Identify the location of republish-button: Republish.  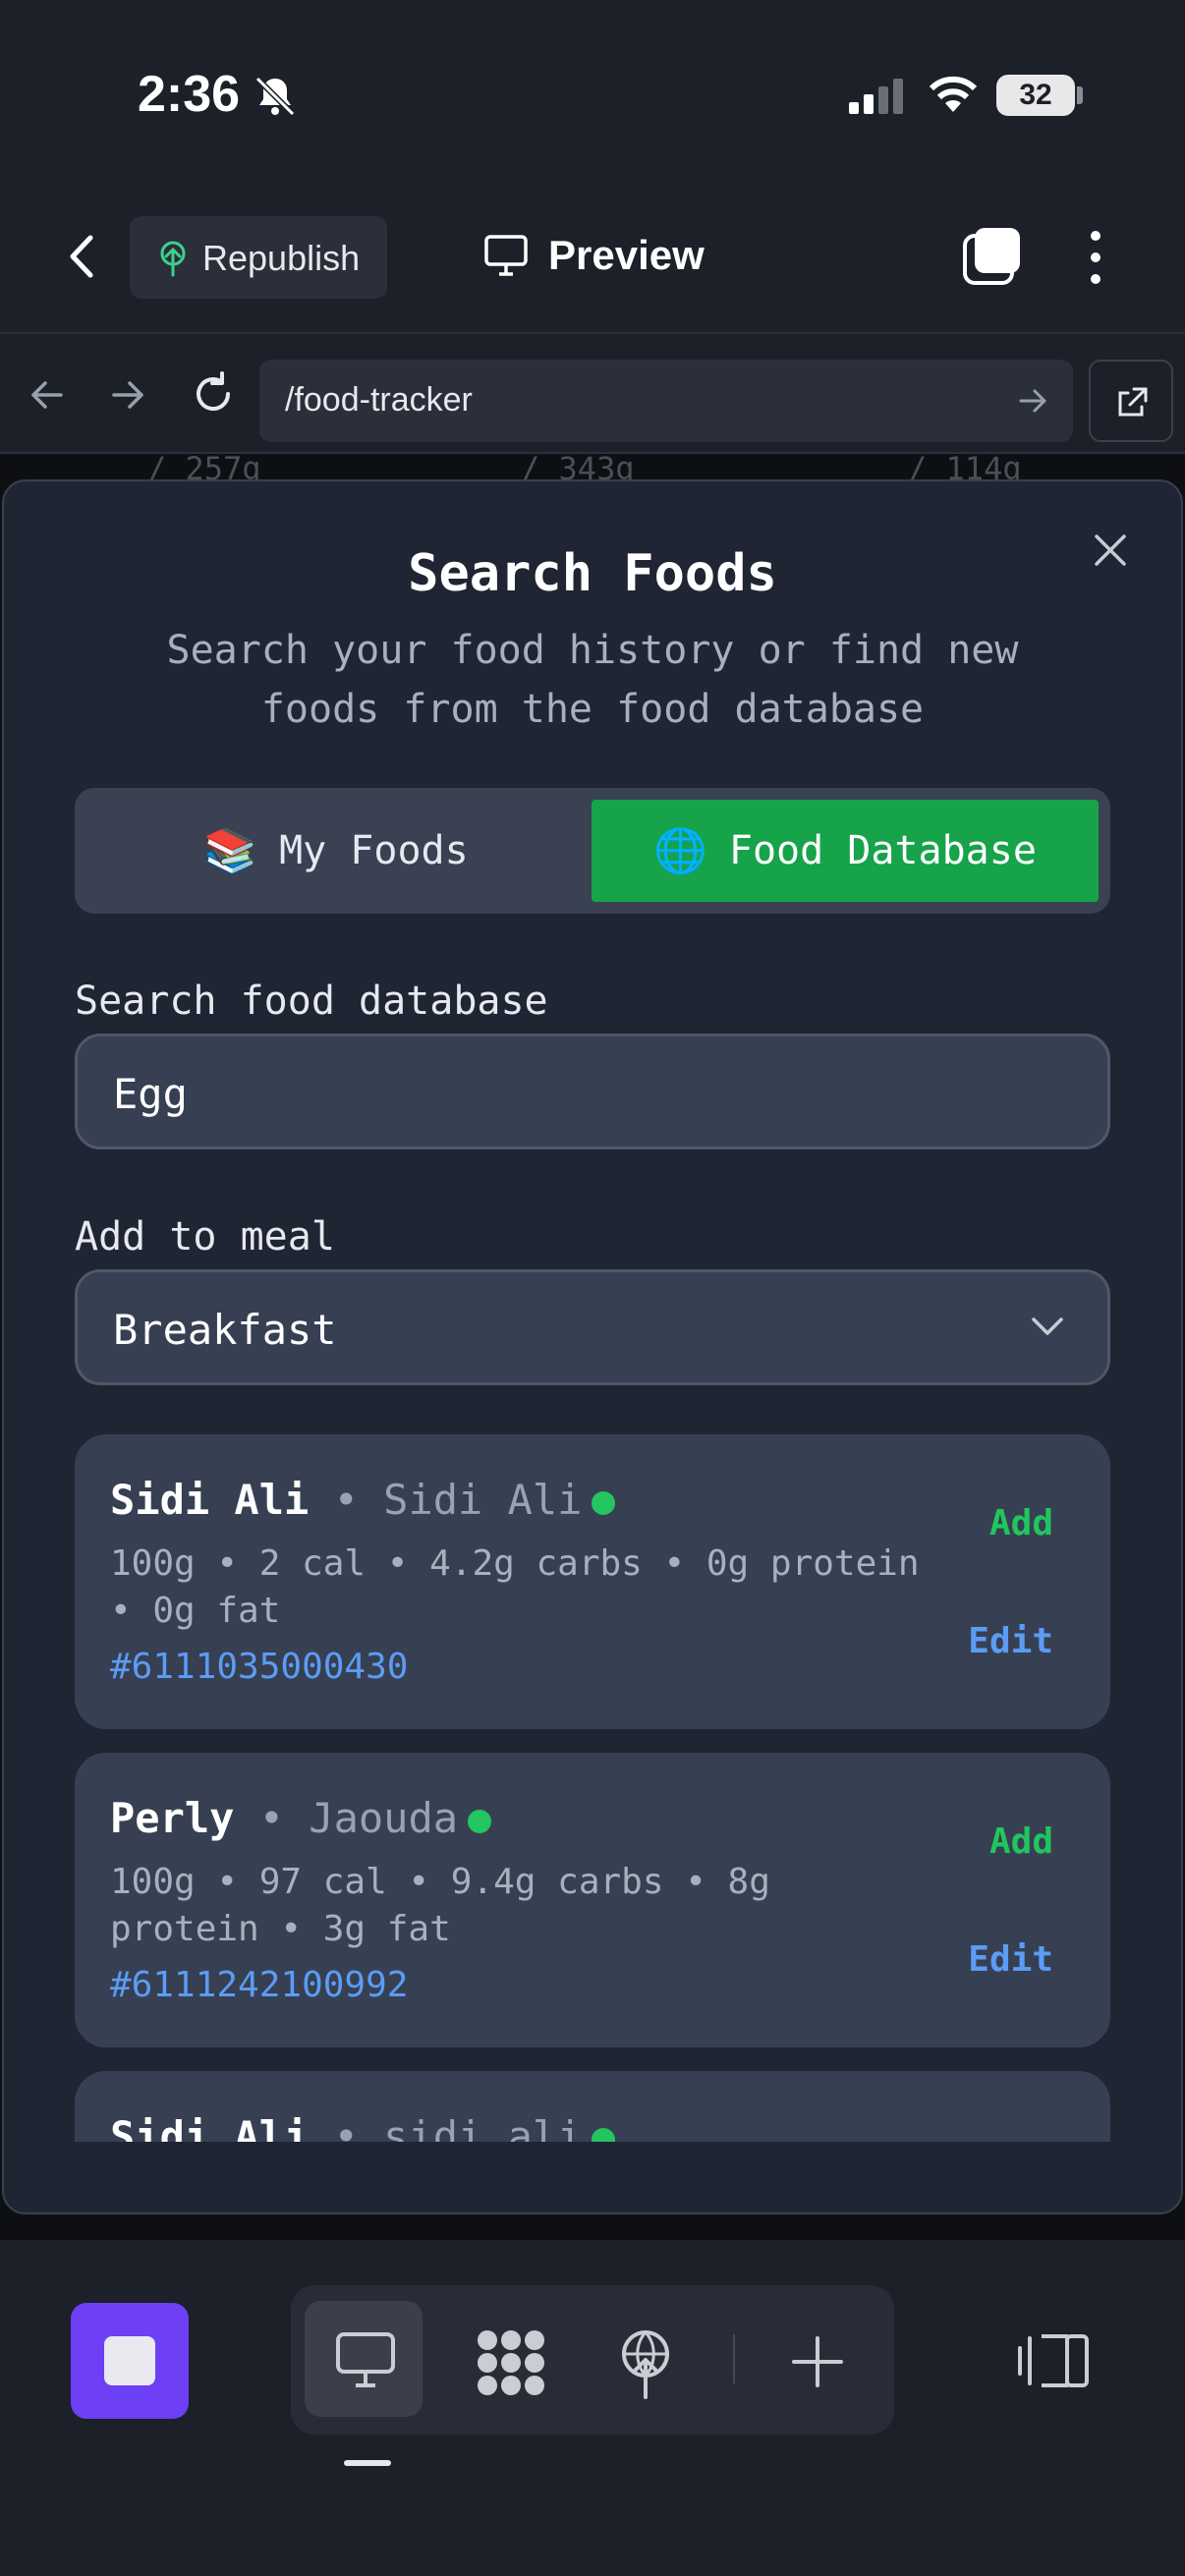
(258, 257).